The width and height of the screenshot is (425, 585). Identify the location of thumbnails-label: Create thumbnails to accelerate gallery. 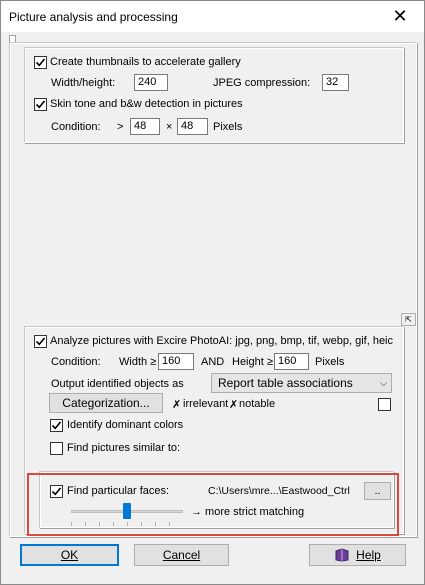
(145, 62).